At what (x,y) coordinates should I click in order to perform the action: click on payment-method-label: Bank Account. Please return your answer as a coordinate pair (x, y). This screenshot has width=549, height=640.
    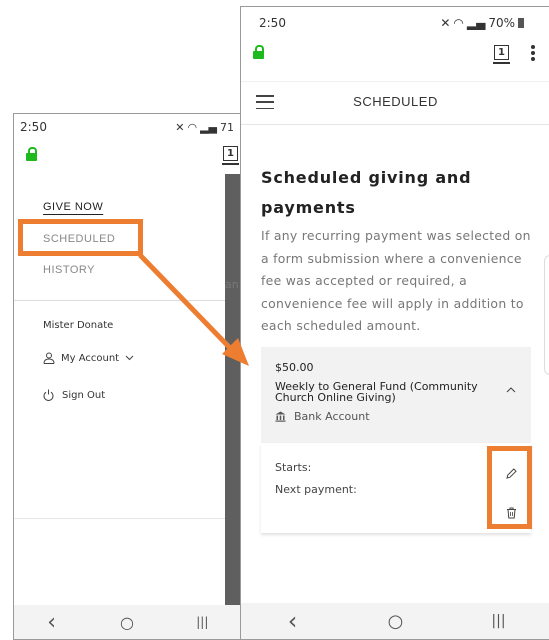
    Looking at the image, I should click on (332, 416).